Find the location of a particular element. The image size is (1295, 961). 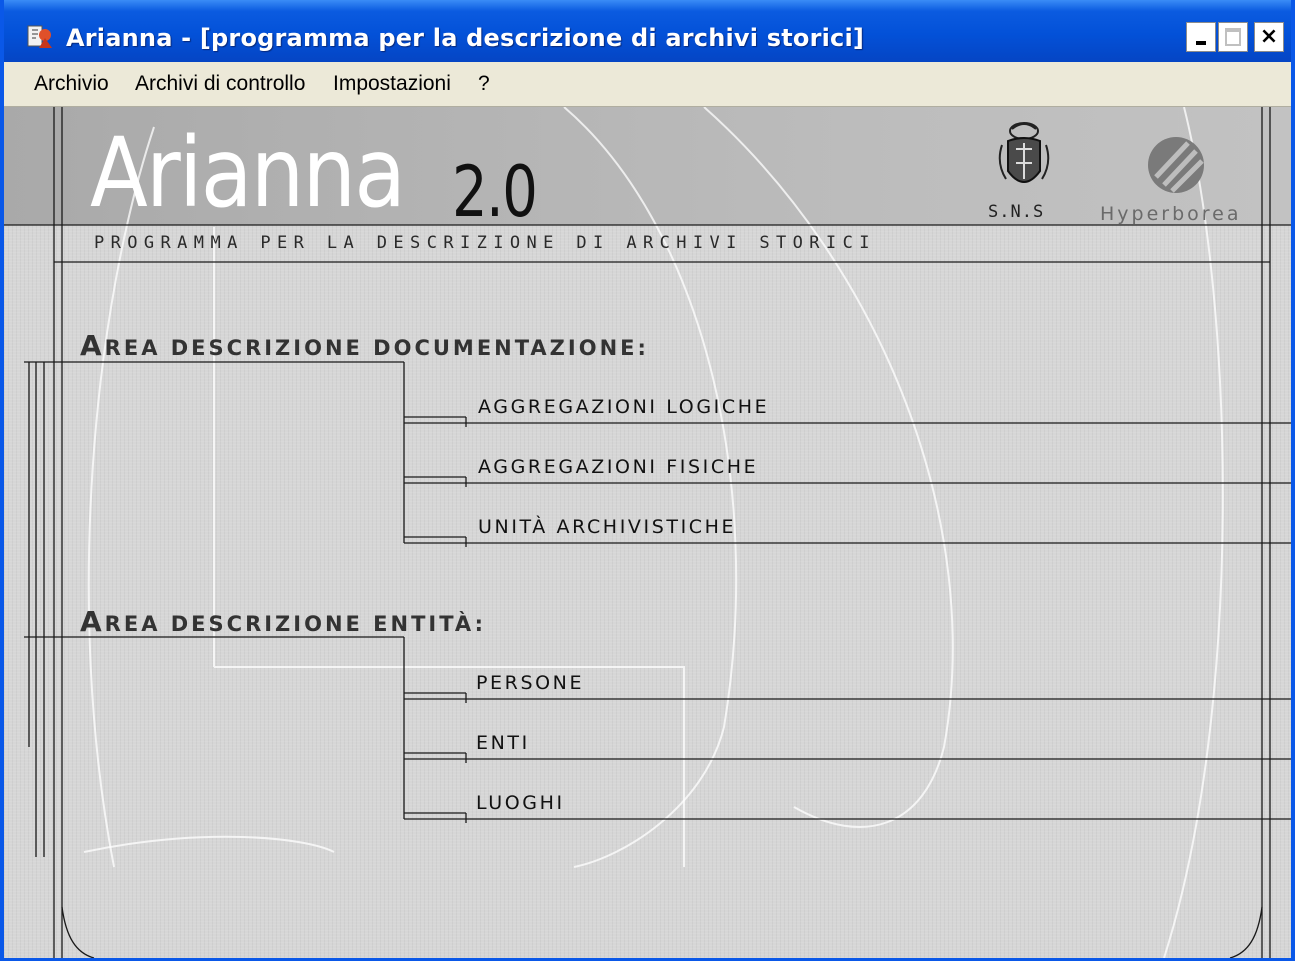

sns-label: S.N.S is located at coordinates (1016, 212).